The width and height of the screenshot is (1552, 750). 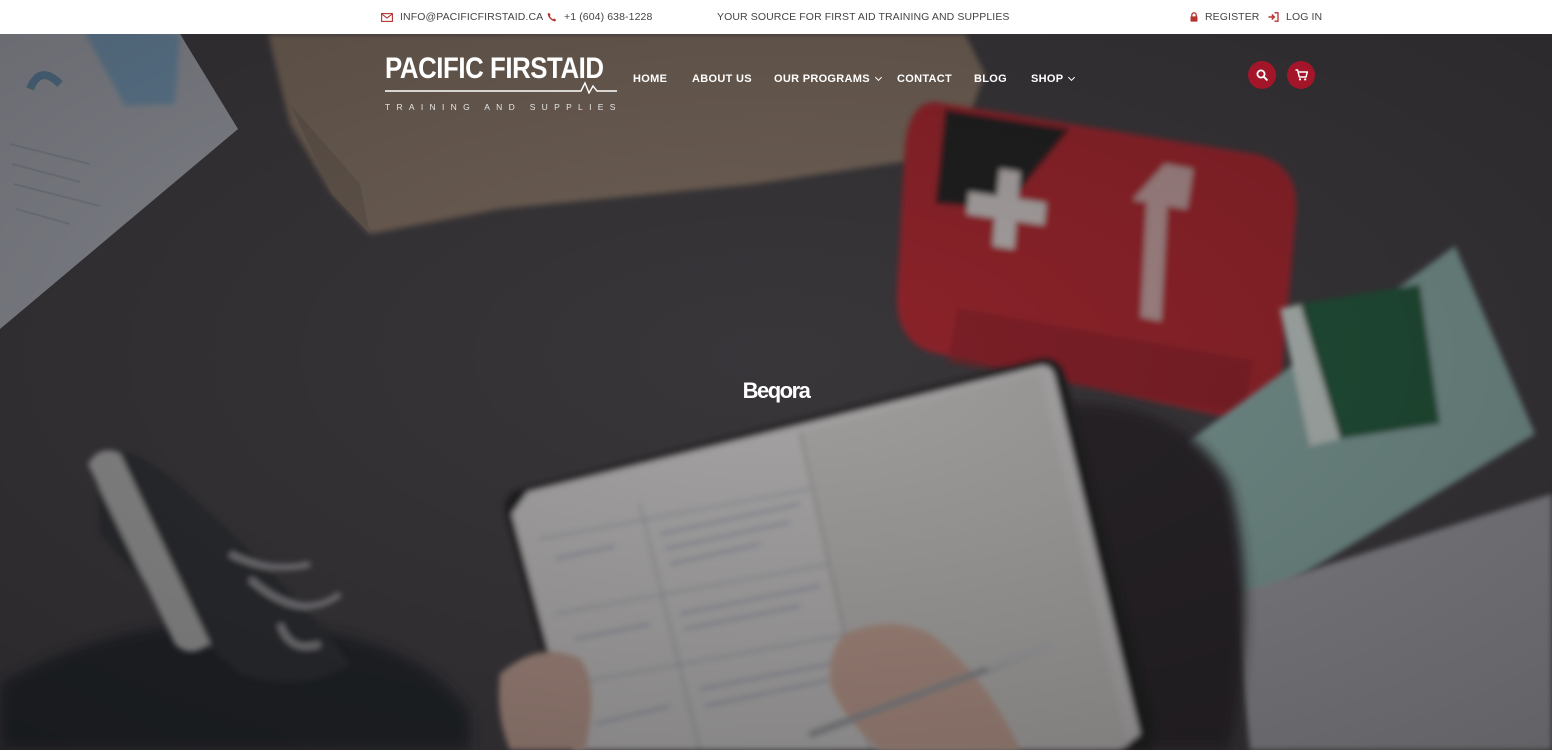 What do you see at coordinates (608, 17) in the screenshot?
I see `phone-text: +1 (604) 638-1228` at bounding box center [608, 17].